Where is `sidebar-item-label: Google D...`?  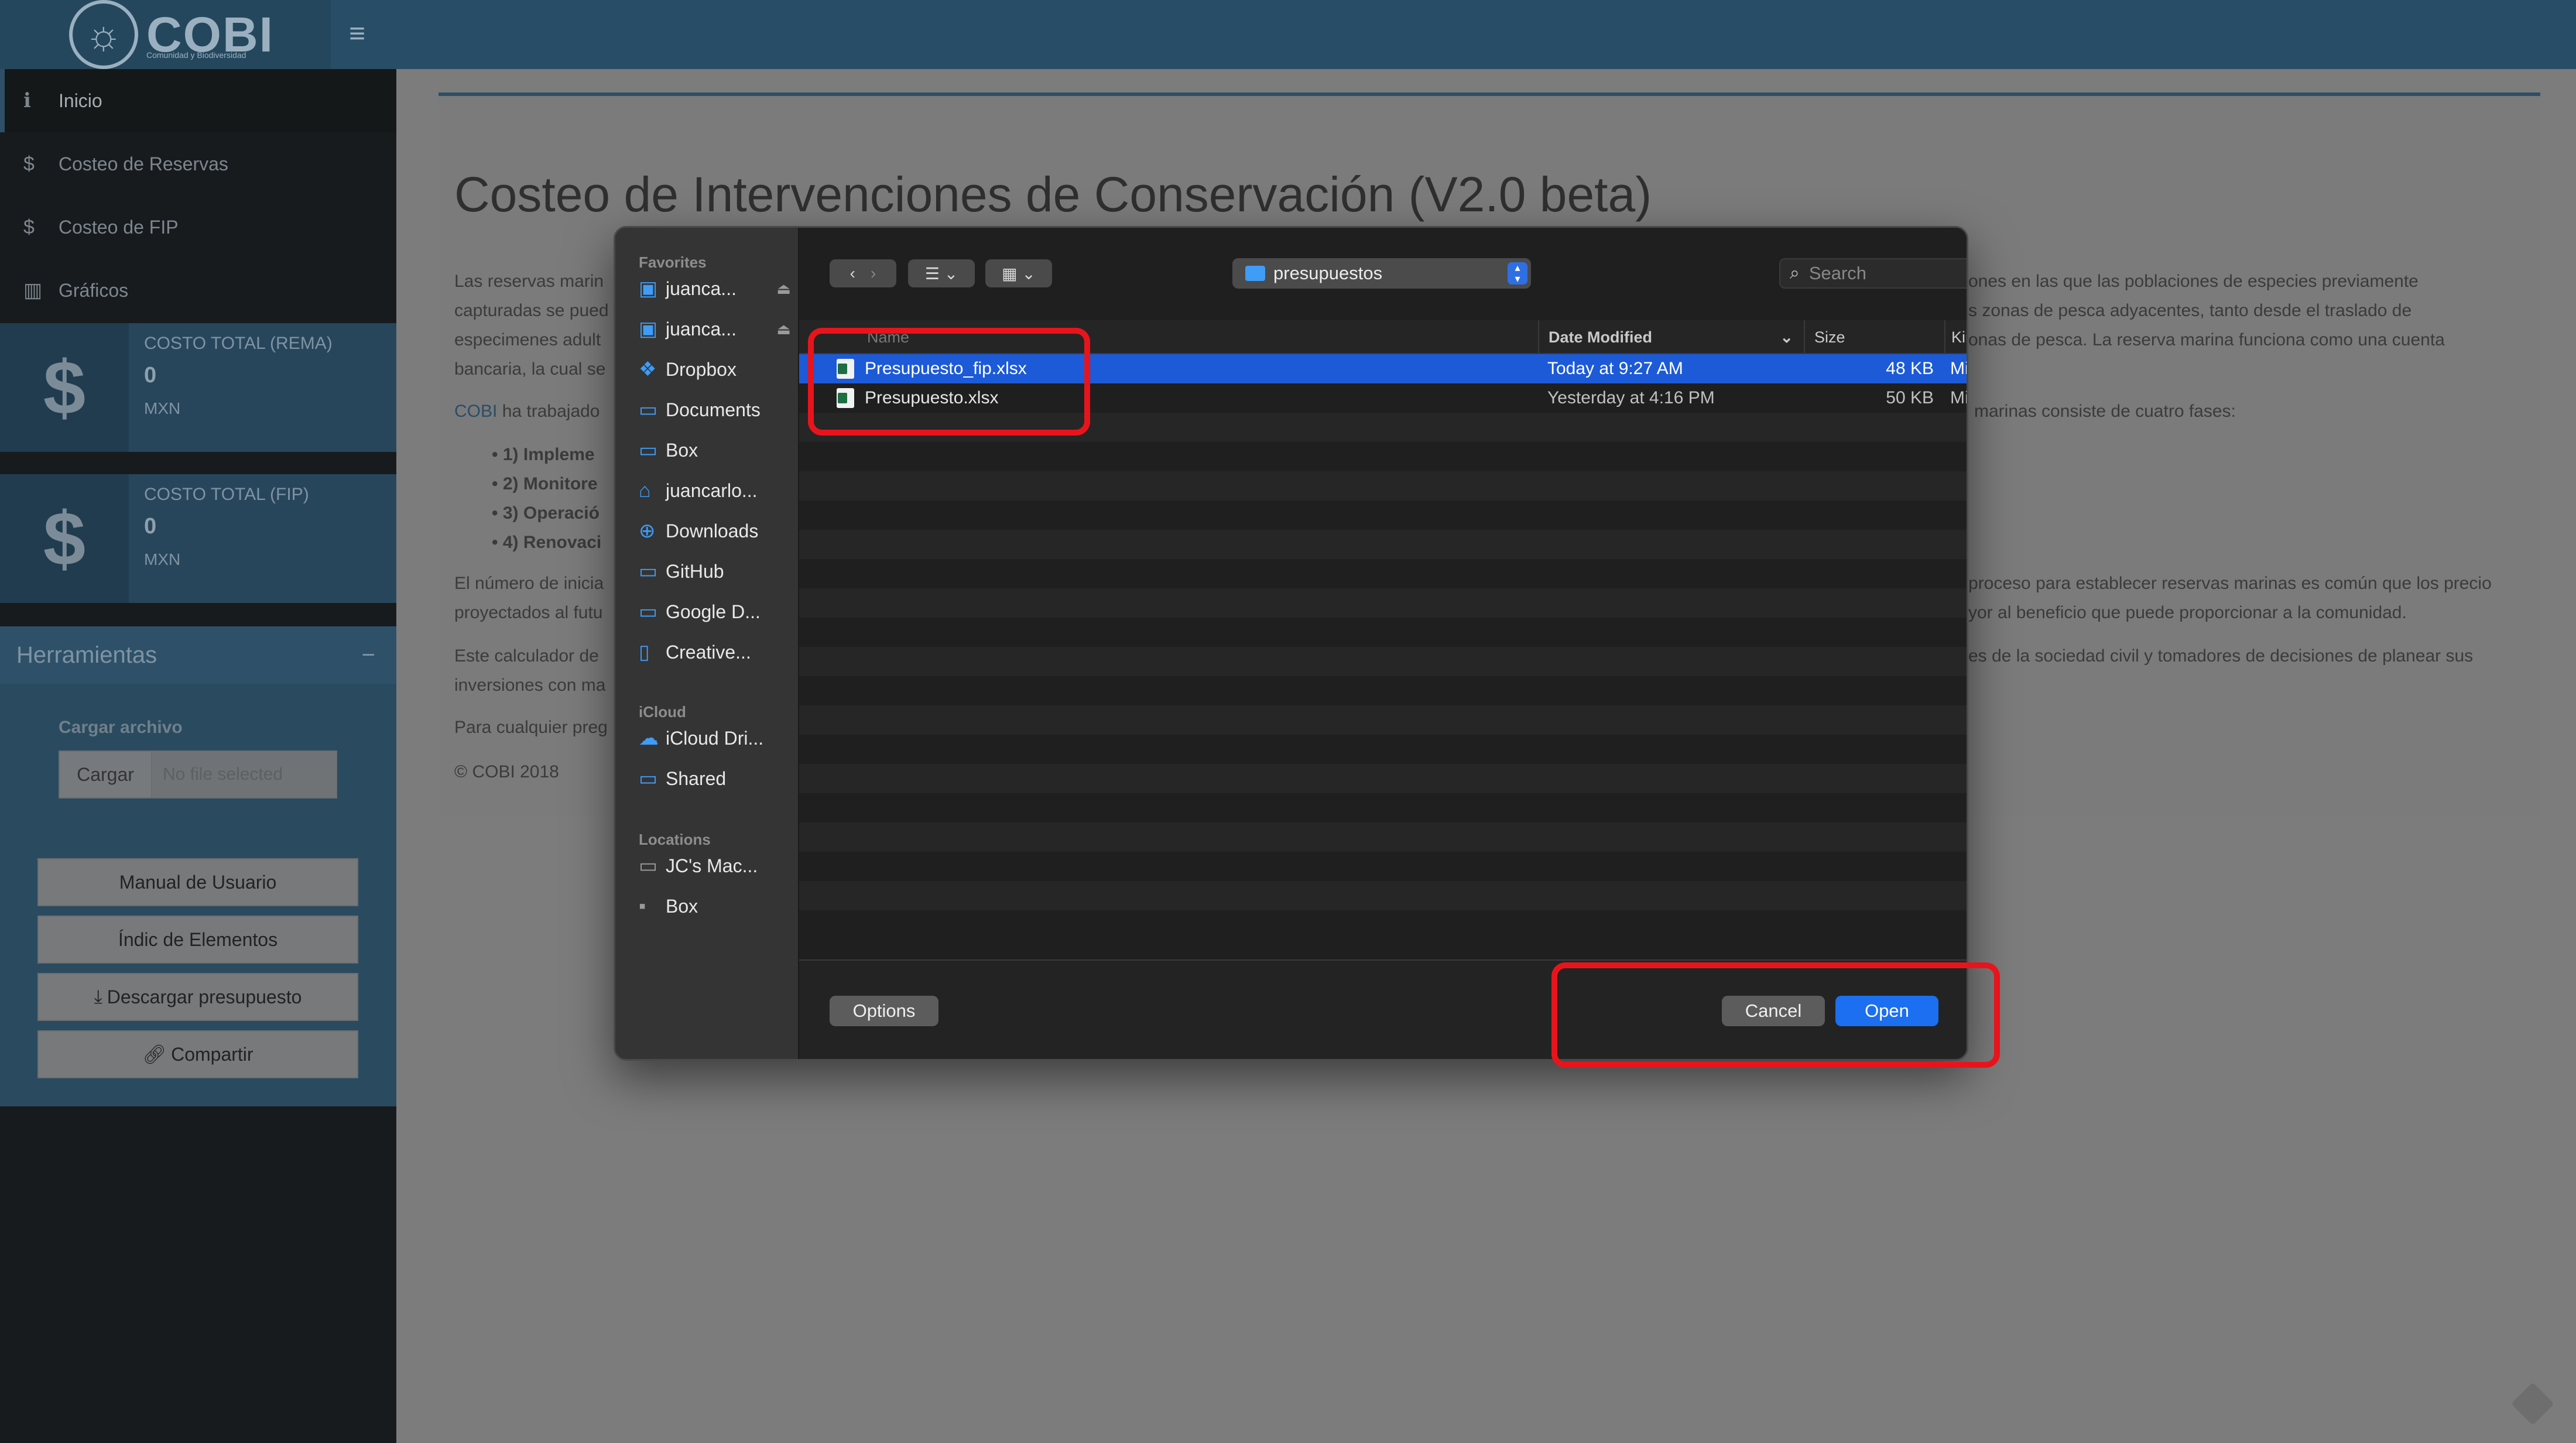 sidebar-item-label: Google D... is located at coordinates (713, 611).